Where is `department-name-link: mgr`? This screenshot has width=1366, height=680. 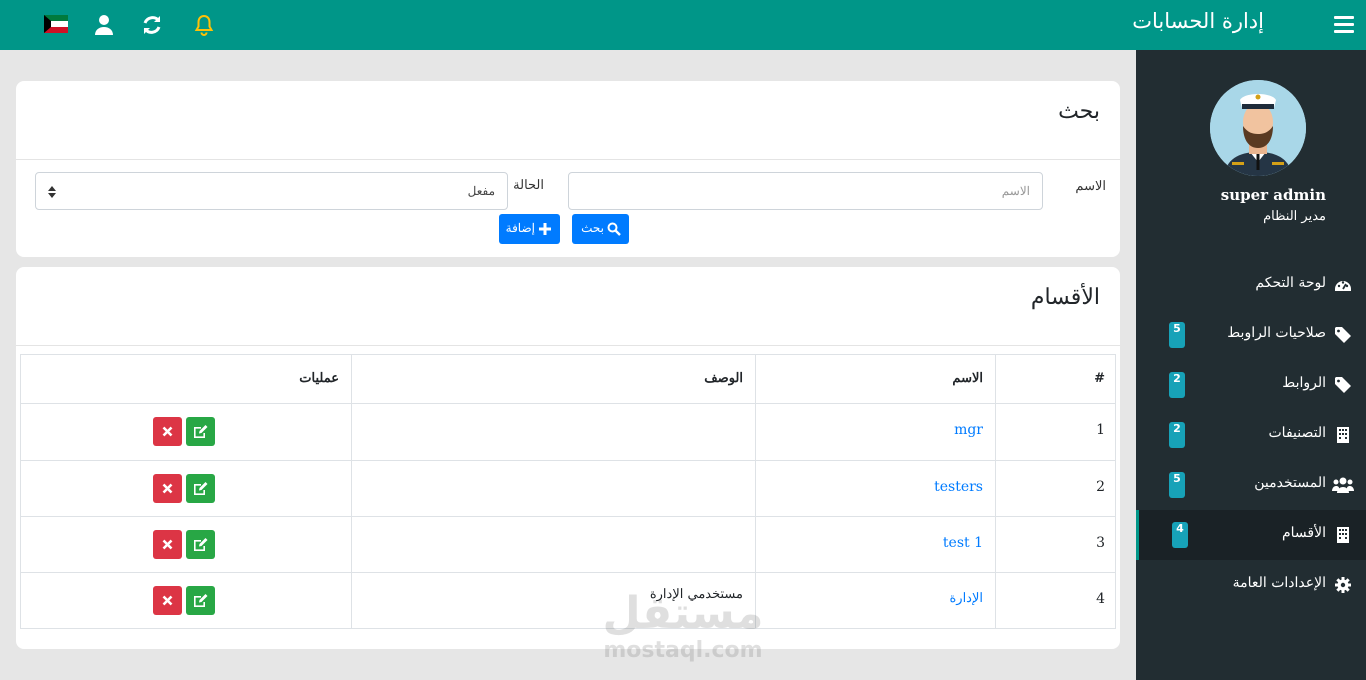
department-name-link: mgr is located at coordinates (968, 430).